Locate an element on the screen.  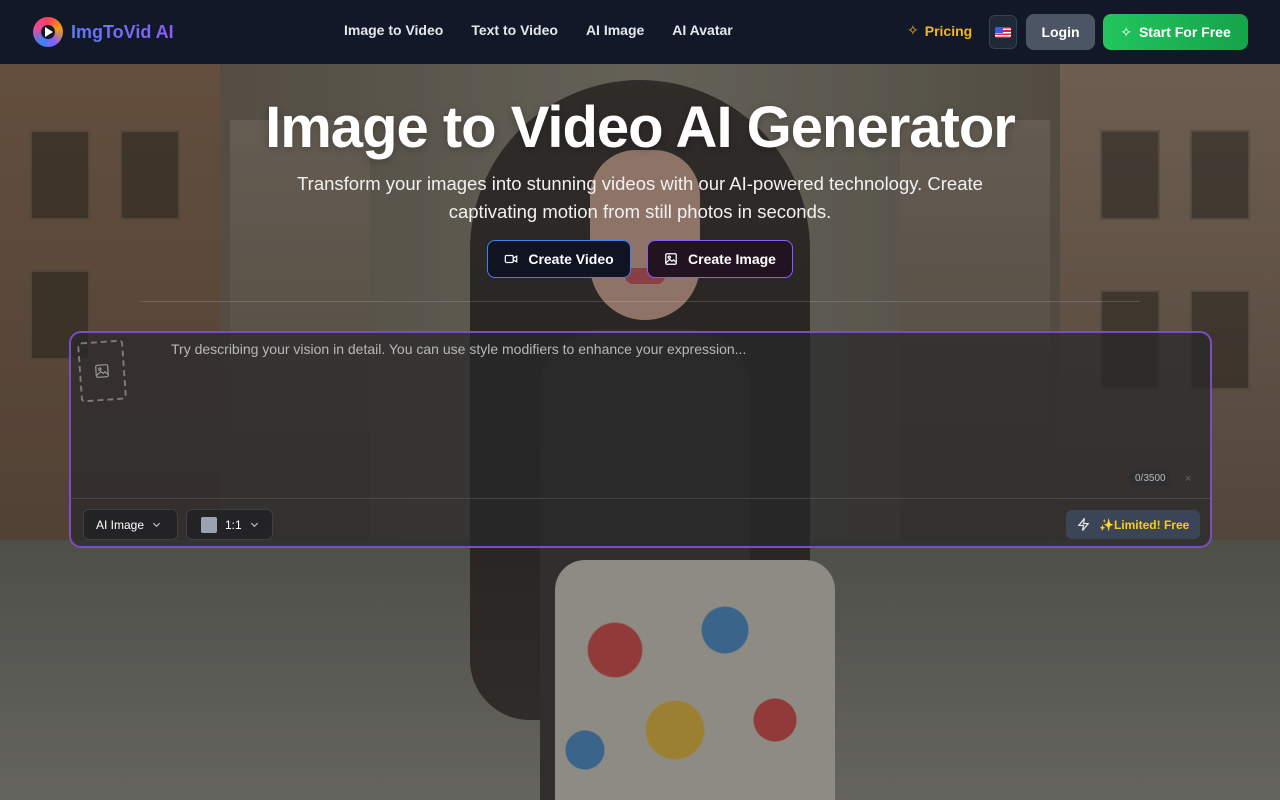
create-image-button: Create Image is located at coordinates (720, 259).